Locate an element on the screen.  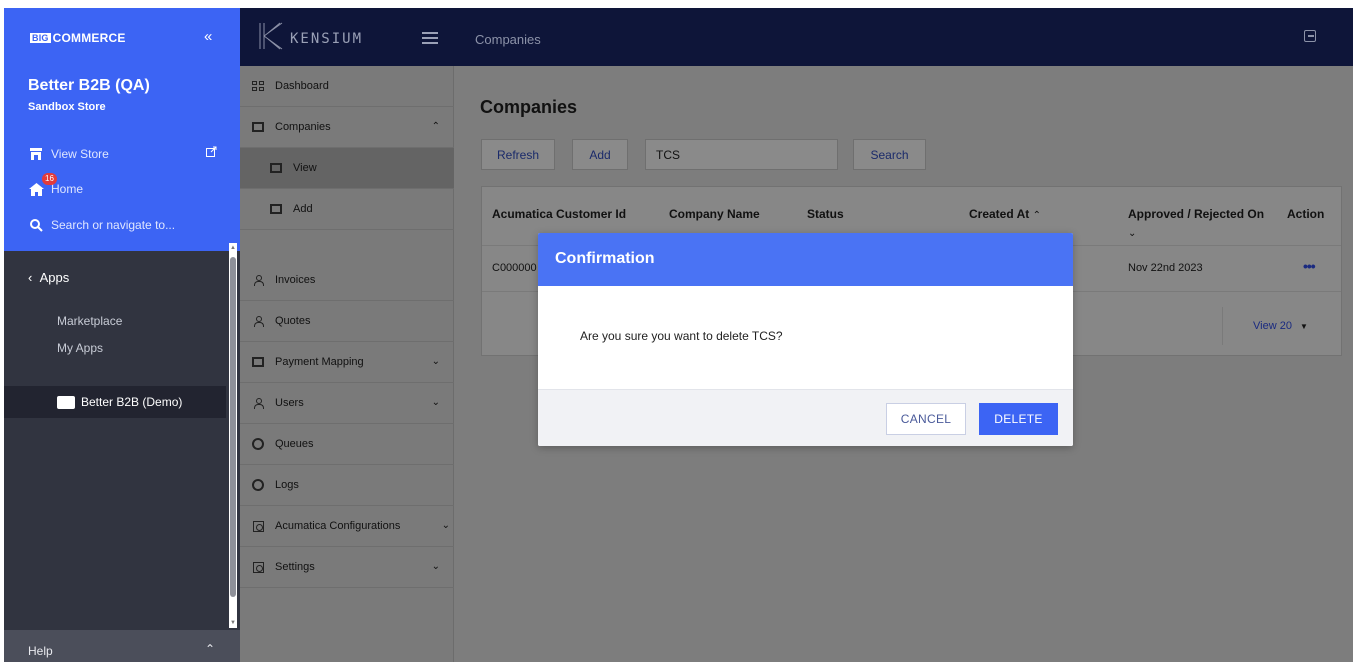
sidebar-item-acumatica-configurations: Acumatica Configurations ⌄ is located at coordinates (347, 526).